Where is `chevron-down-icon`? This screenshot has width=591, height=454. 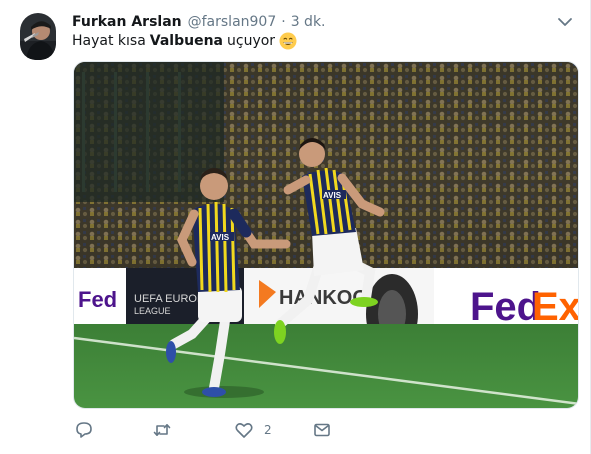
chevron-down-icon is located at coordinates (565, 22).